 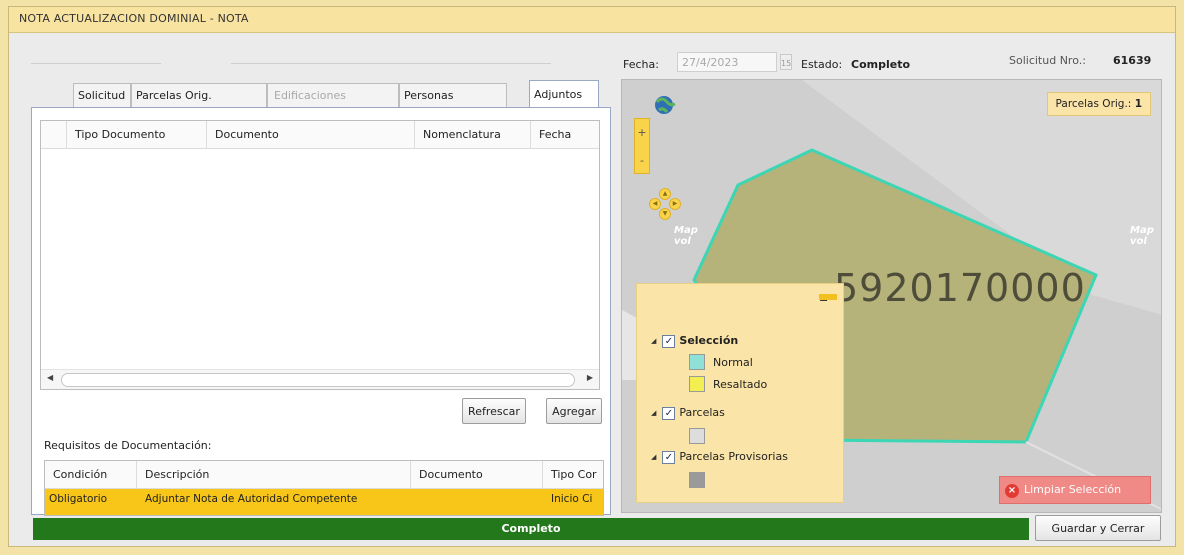 I want to click on legend-layer-parcelas-provisorias: ◢ ✓ Parcelas Provisorias, so click(x=719, y=457).